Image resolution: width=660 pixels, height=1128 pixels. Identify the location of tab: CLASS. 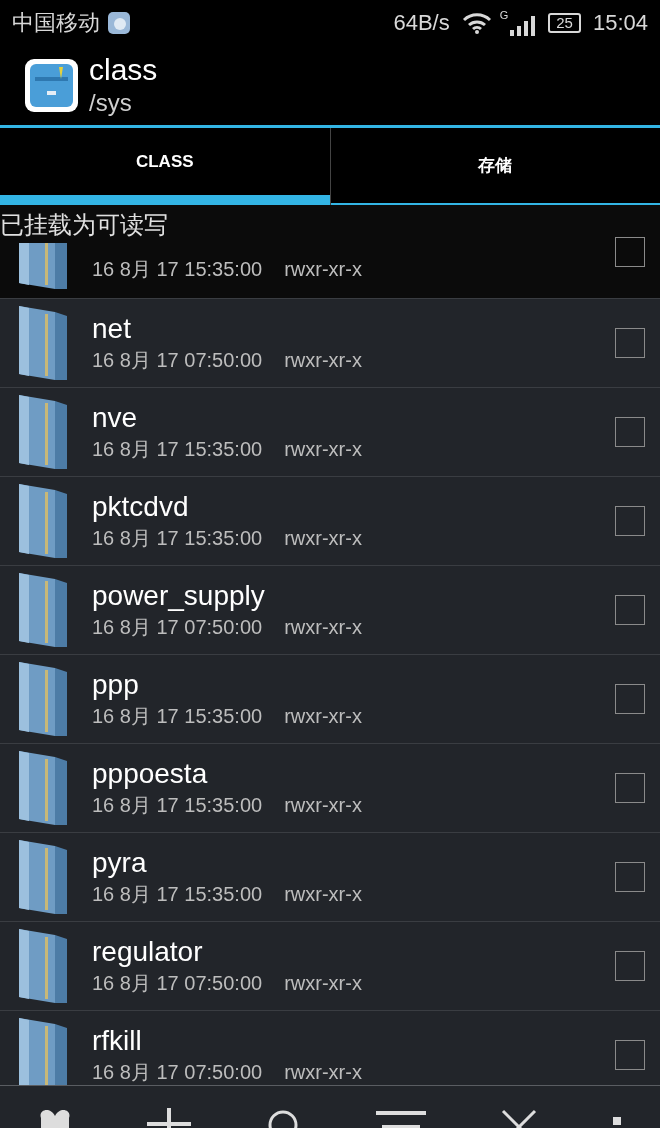
(165, 161).